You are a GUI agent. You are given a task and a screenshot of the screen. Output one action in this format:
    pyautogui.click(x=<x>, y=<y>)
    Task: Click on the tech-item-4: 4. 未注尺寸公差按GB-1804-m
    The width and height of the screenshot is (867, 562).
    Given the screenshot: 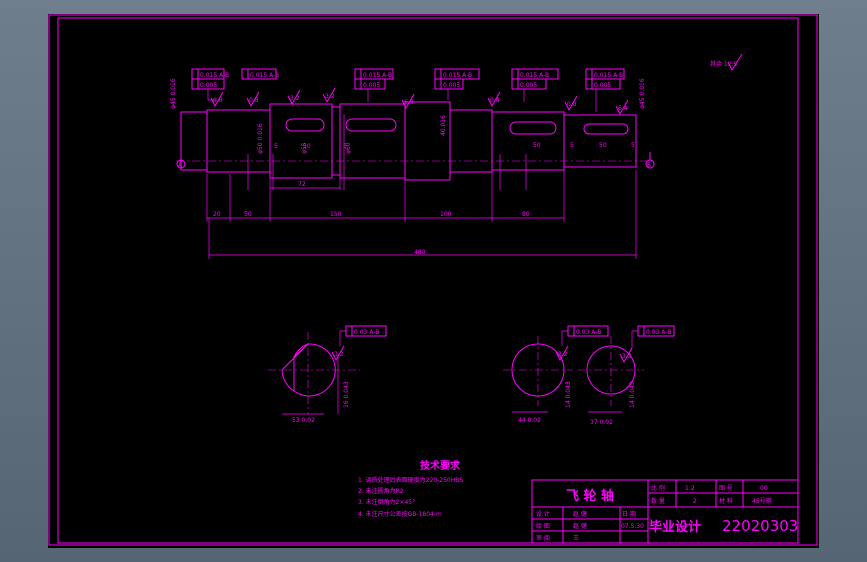 What is the action you would take?
    pyautogui.click(x=400, y=514)
    